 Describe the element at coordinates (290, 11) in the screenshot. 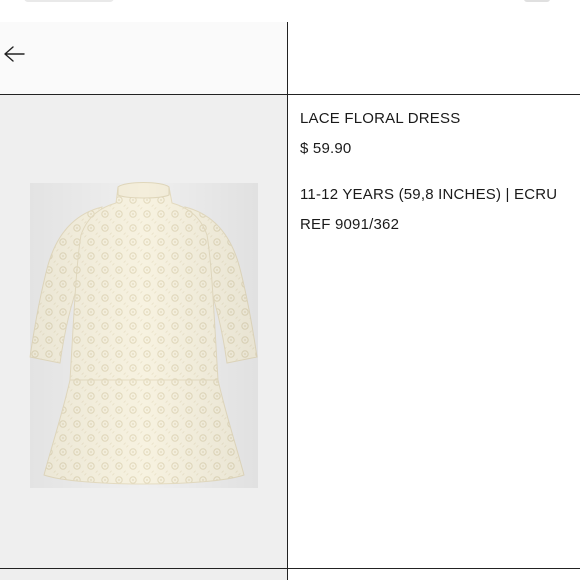

I see `top-bar` at that location.